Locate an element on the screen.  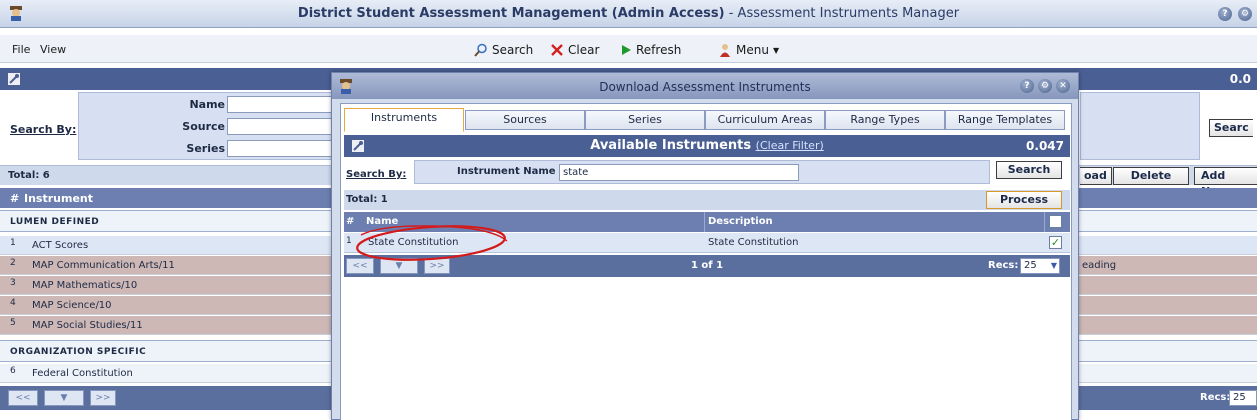
dialog-recs-label: Recs: is located at coordinates (1003, 265).